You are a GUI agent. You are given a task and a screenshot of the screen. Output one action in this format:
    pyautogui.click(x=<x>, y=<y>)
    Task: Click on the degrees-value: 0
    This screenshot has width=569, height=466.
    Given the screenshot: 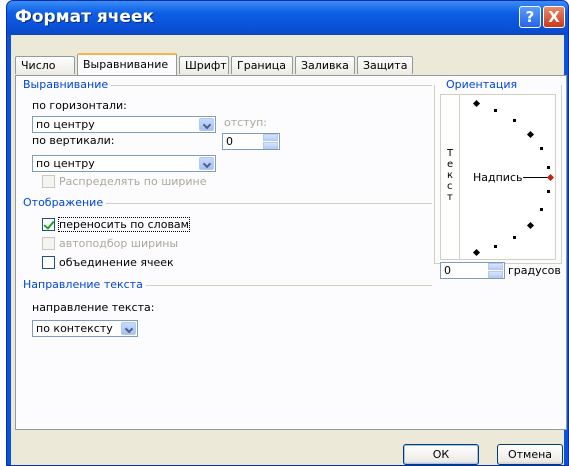 What is the action you would take?
    pyautogui.click(x=447, y=270)
    